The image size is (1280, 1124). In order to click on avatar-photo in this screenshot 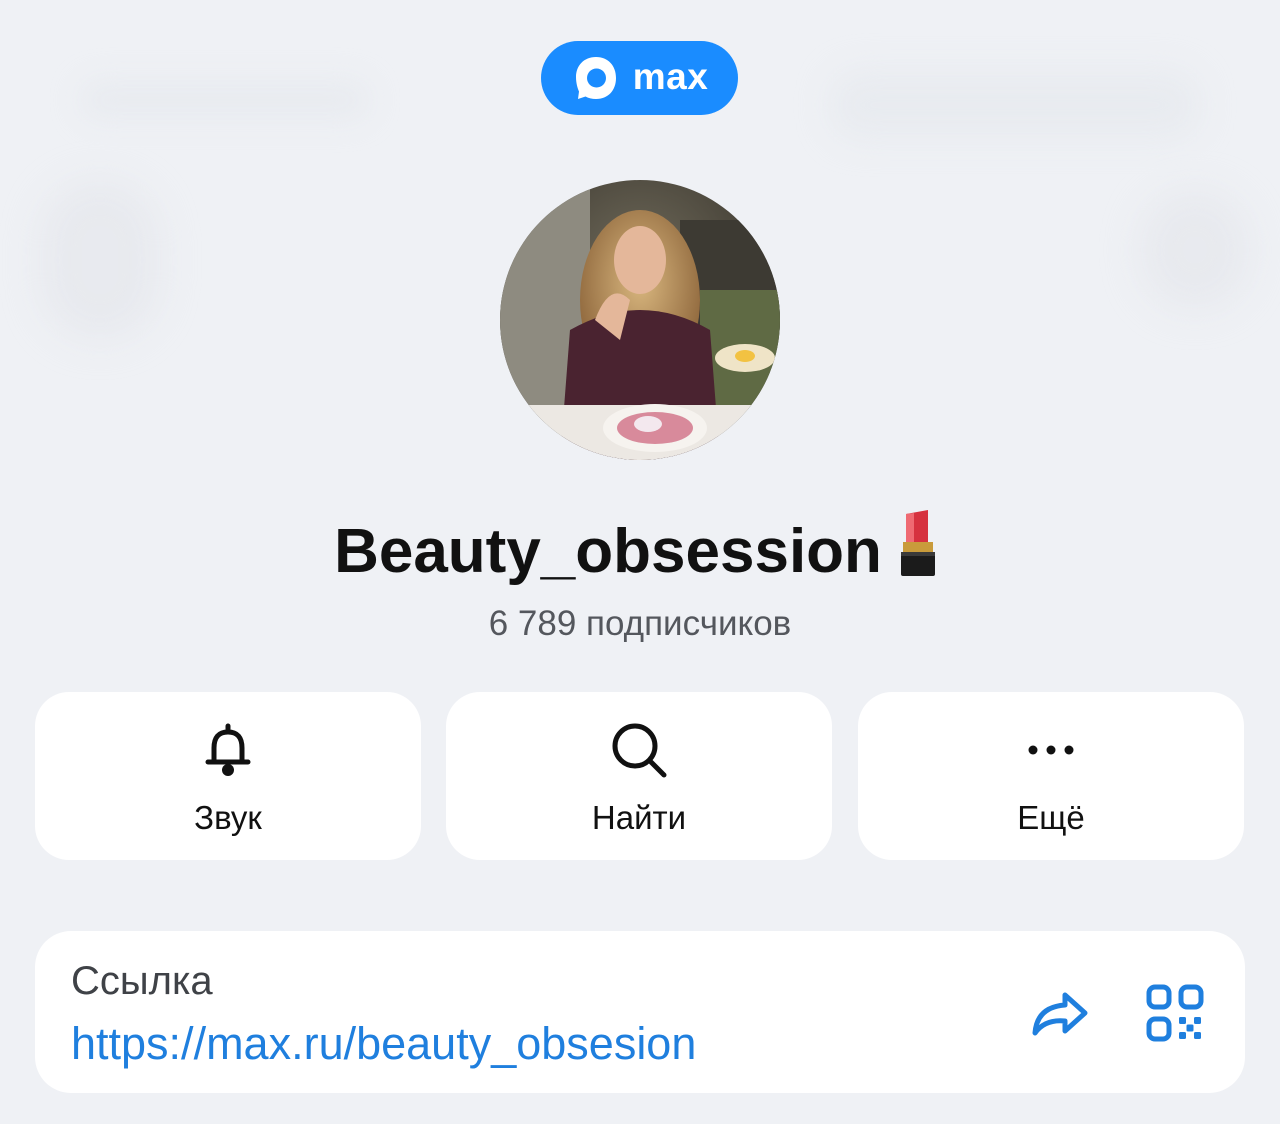, I will do `click(640, 320)`.